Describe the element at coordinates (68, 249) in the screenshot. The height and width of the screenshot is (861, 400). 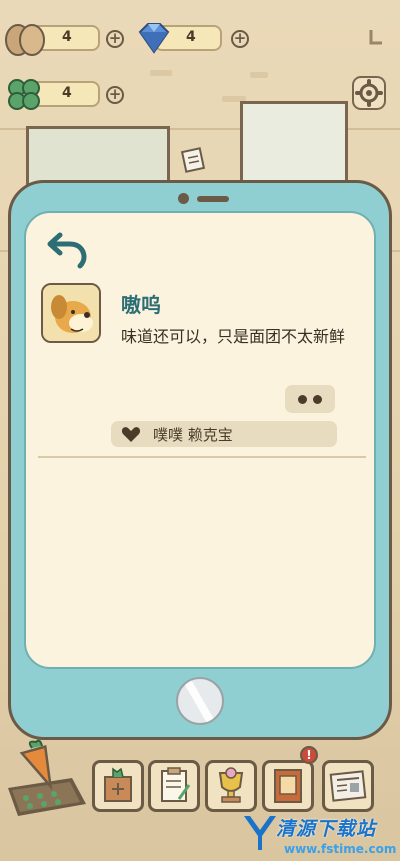
I see `back-arrow-icon` at that location.